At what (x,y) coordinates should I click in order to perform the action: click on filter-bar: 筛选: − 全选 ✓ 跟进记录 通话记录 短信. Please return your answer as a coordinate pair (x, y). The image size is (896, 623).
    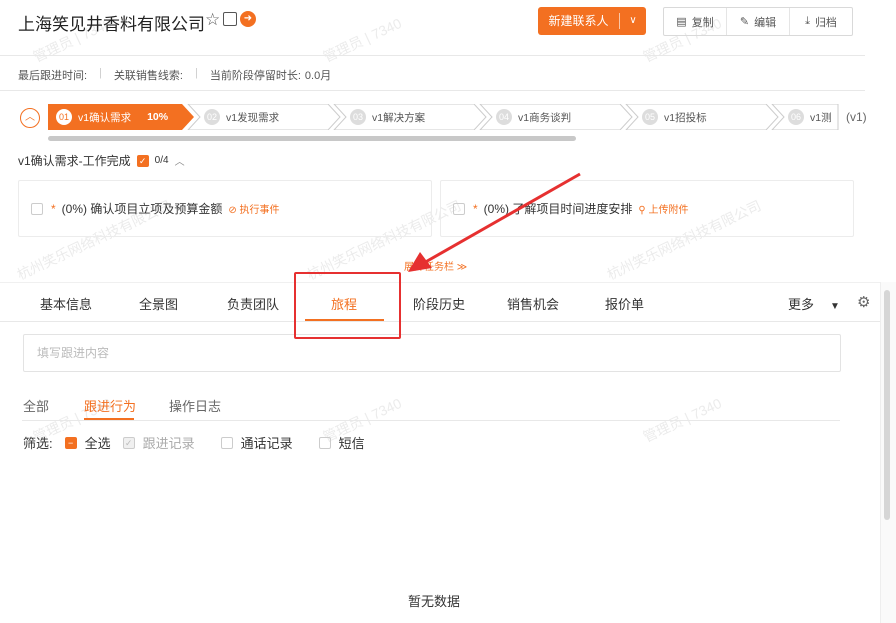
    Looking at the image, I should click on (194, 442).